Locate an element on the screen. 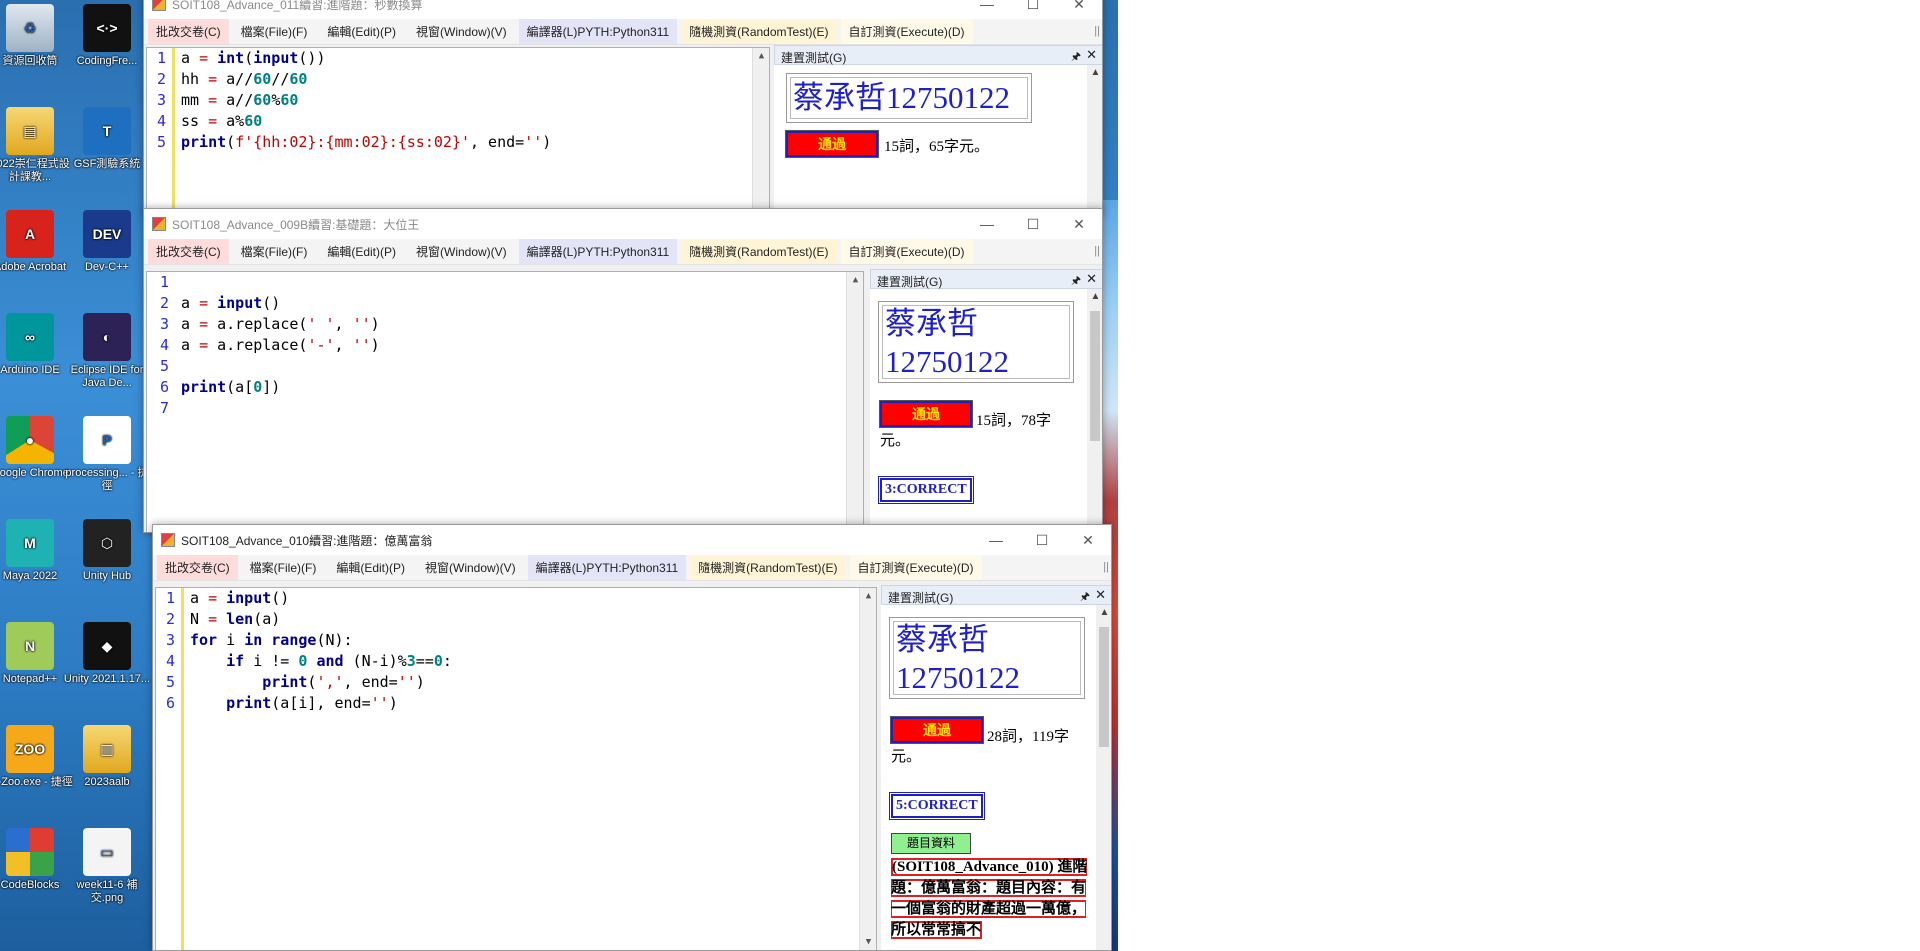 The width and height of the screenshot is (1920, 951). desktop-icon-folder-file: ▥ 2023aalb is located at coordinates (107, 757).